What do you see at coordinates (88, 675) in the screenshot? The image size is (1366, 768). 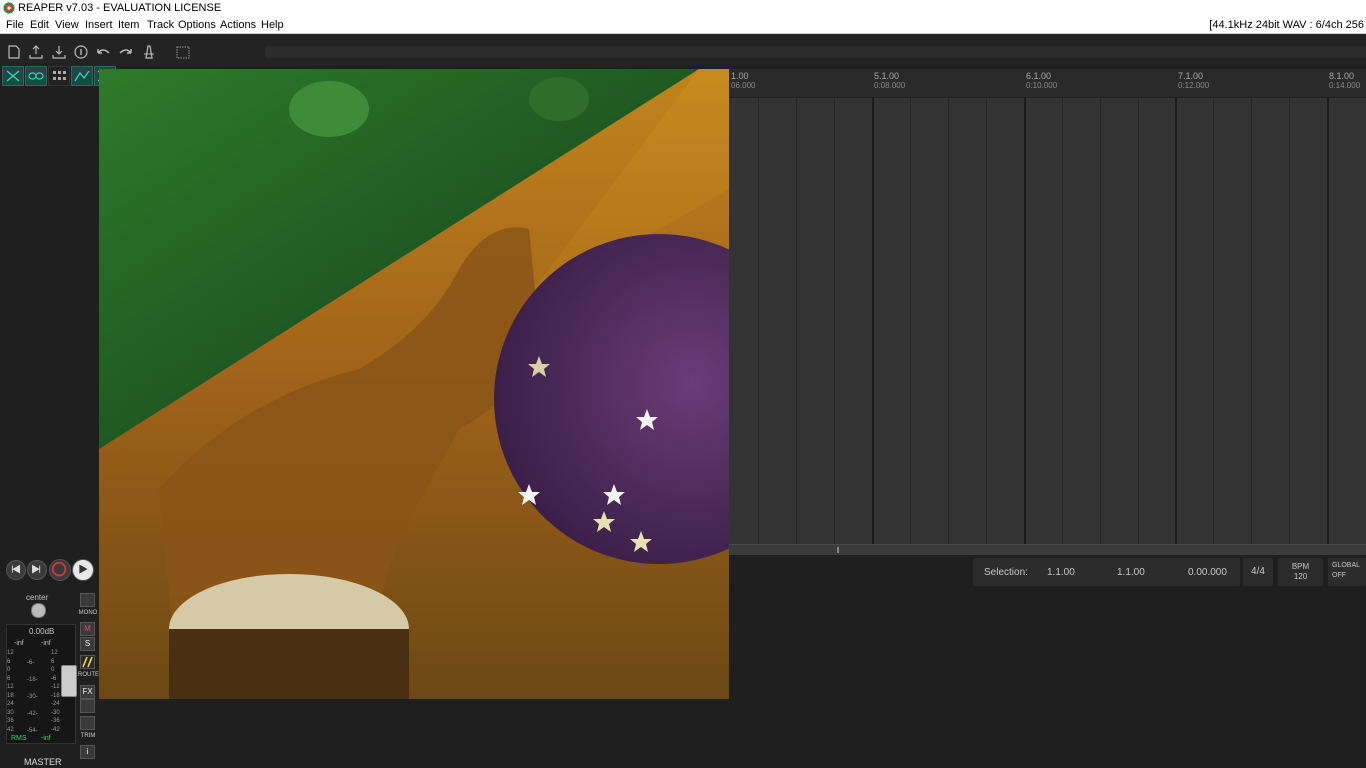 I see `route-label: ROUTE` at bounding box center [88, 675].